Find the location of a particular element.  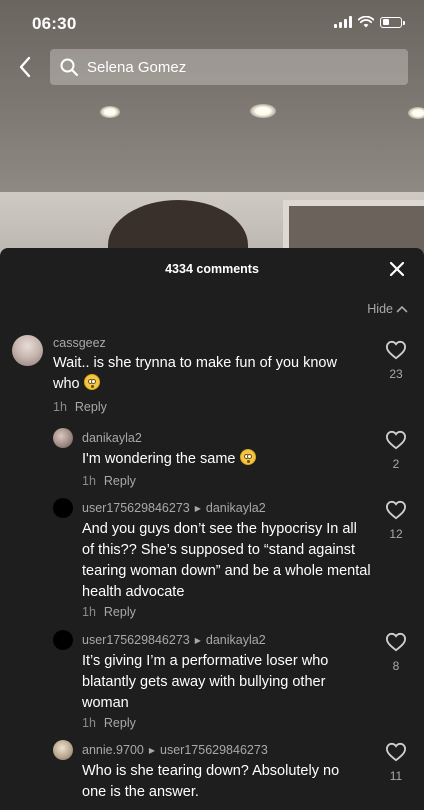

battery-icon is located at coordinates (392, 22).